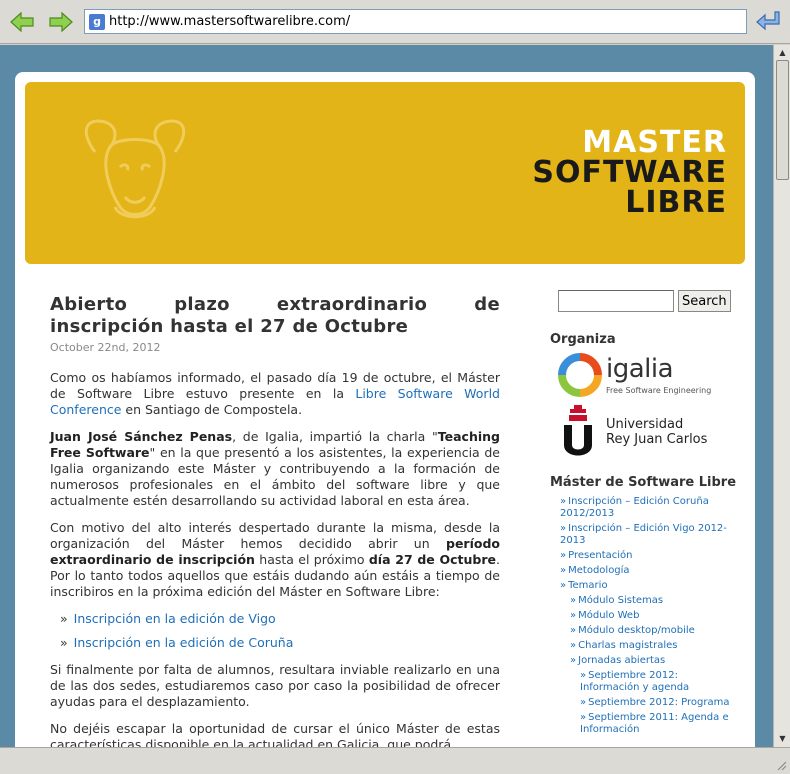  What do you see at coordinates (782, 53) in the screenshot?
I see `scroll-up-icon: ▲` at bounding box center [782, 53].